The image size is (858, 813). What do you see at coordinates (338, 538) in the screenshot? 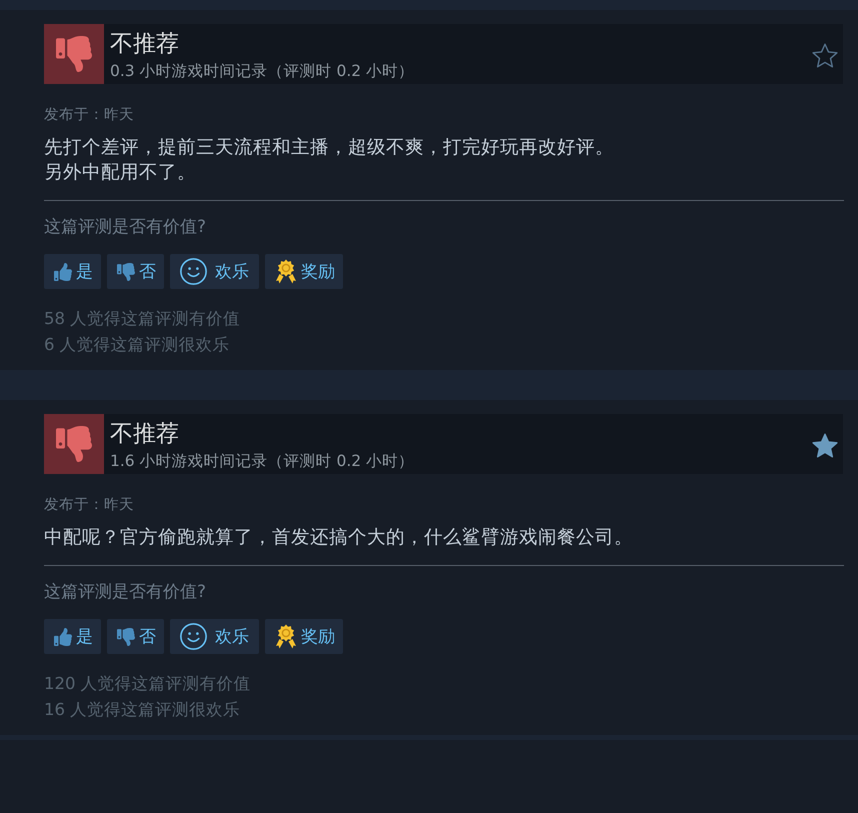
I see `review-text: 中配呢？官方偷跑就算了，首发还搞个大的，什么鲨臂游戏闹餐公司。` at bounding box center [338, 538].